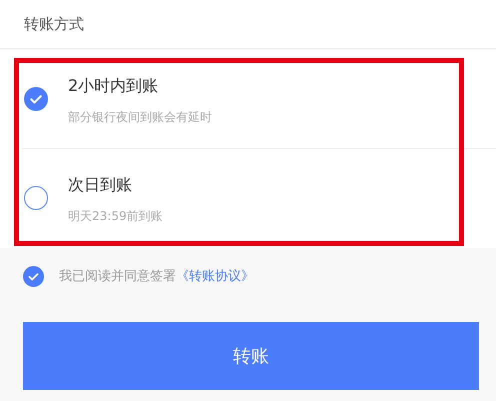 The image size is (496, 401). I want to click on agreement-link: 《转账协议》, so click(215, 276).